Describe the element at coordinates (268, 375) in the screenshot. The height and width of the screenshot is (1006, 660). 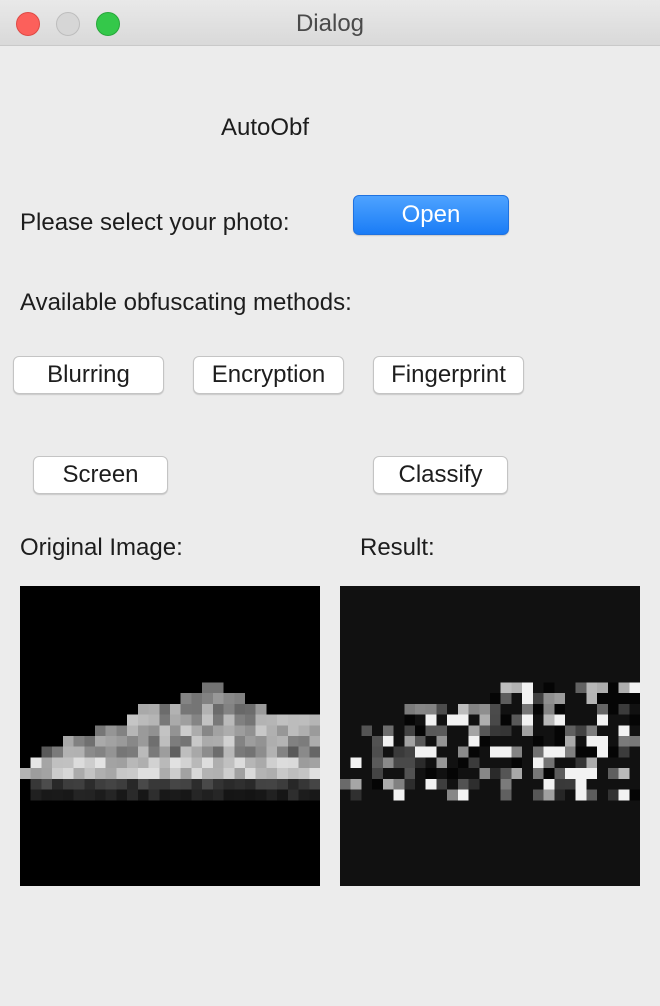
I see `encryption-button: Encryption` at that location.